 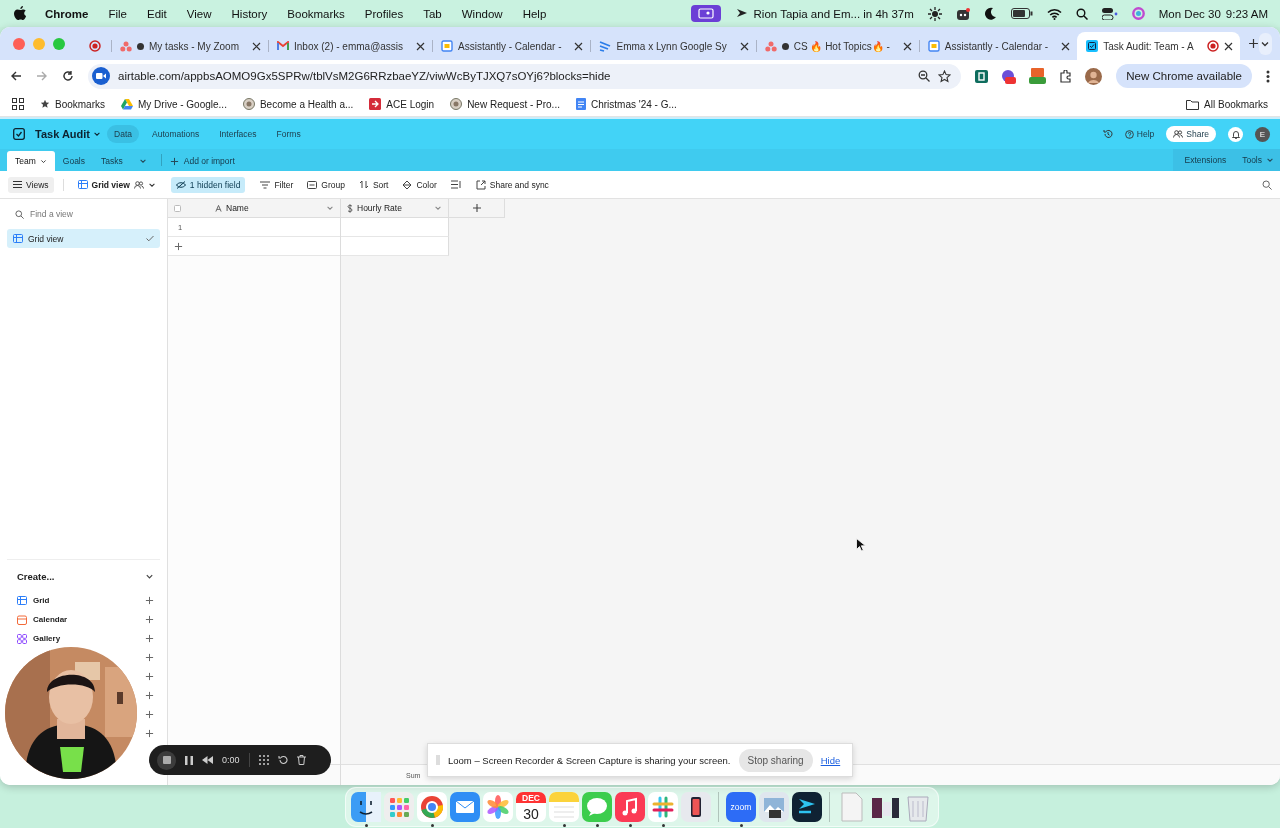 I want to click on bookmark-link: All Bookmarks, so click(x=1236, y=104).